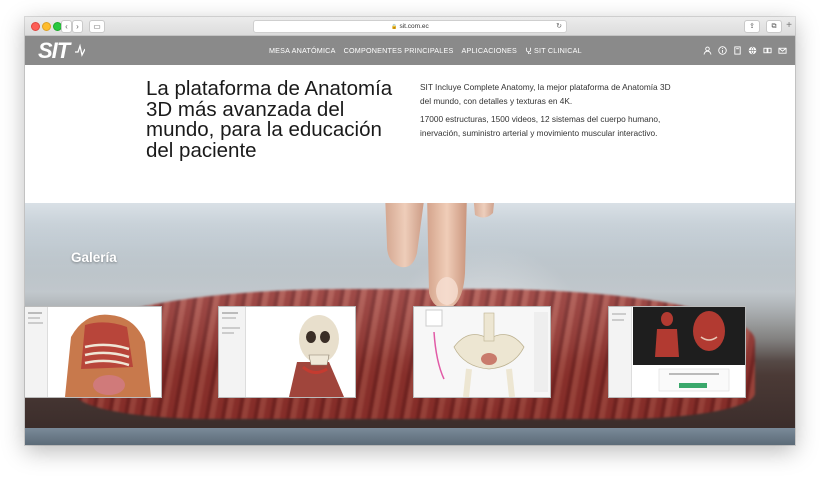 This screenshot has width=820, height=478. What do you see at coordinates (35, 26) in the screenshot?
I see `close-window-button` at bounding box center [35, 26].